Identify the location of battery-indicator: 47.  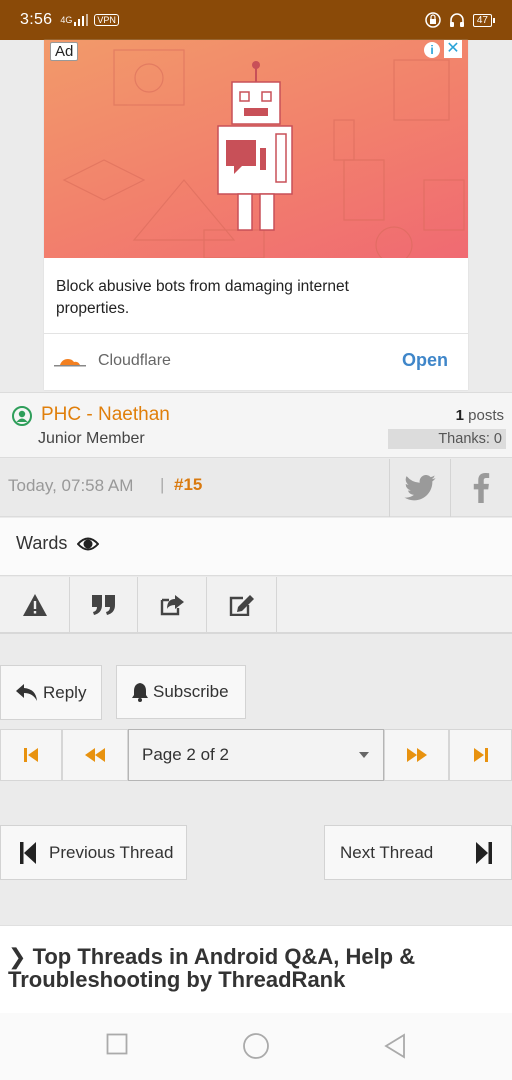
(484, 20).